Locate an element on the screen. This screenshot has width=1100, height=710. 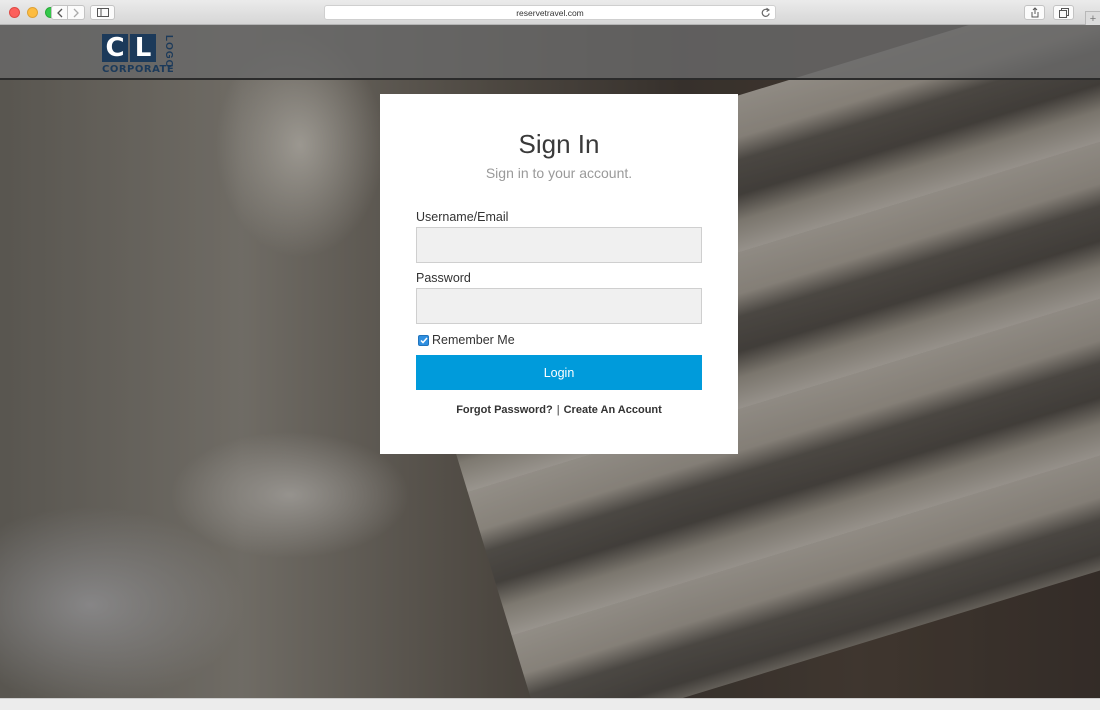
plus-icon: + is located at coordinates (1093, 18).